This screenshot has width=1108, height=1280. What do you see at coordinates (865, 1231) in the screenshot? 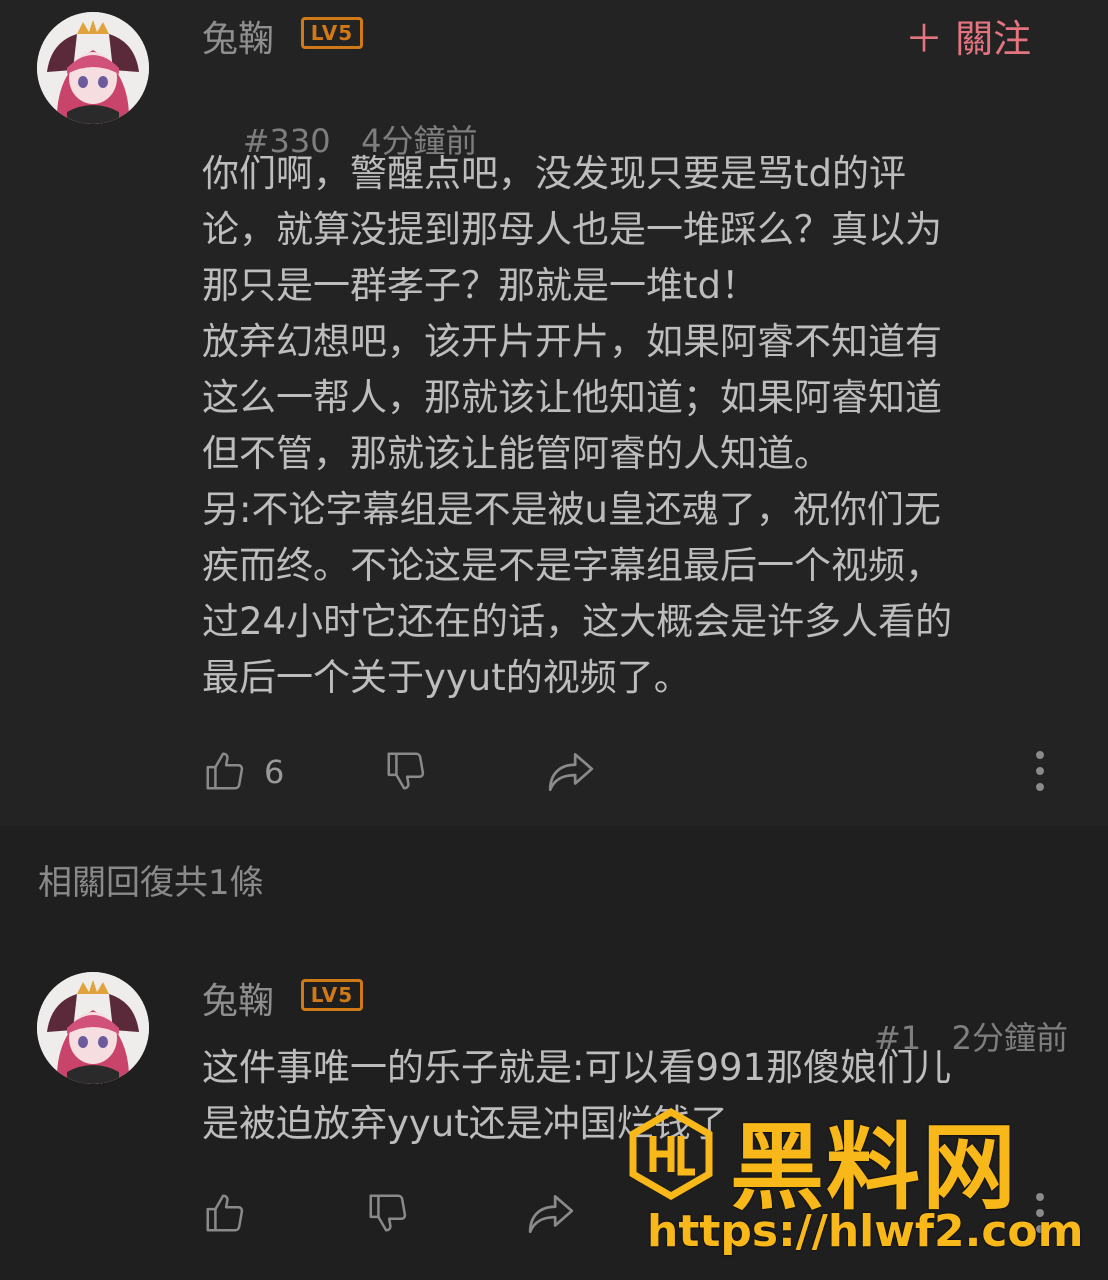
I see `watermark-url: https://hlwf2.com` at bounding box center [865, 1231].